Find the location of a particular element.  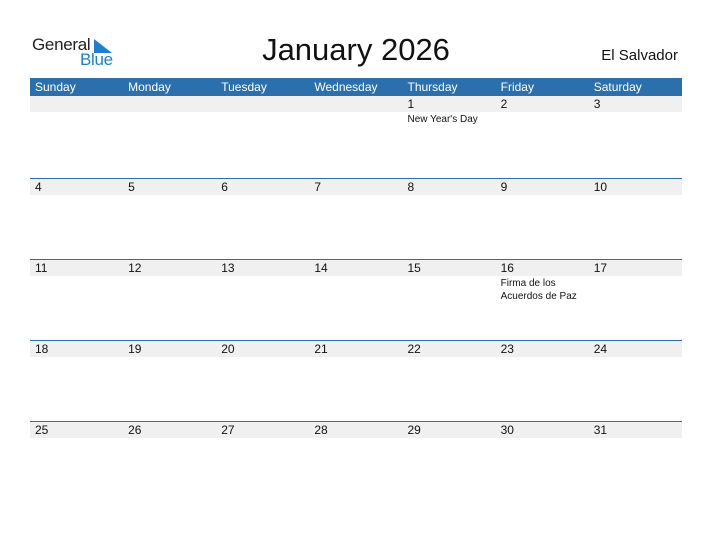

date-strip: 4 5 6 7 8 9 10 is located at coordinates (356, 187).